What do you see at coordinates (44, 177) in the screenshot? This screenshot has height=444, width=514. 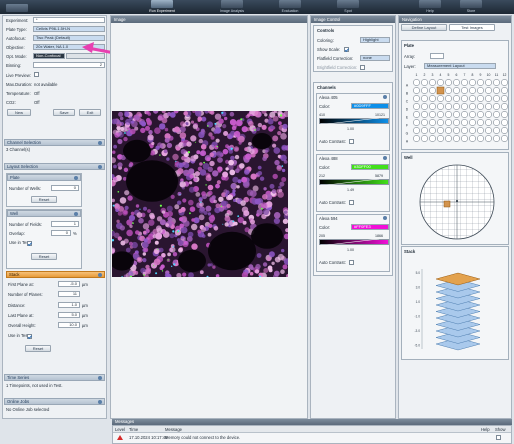 I see `plate-group-header: Plate` at bounding box center [44, 177].